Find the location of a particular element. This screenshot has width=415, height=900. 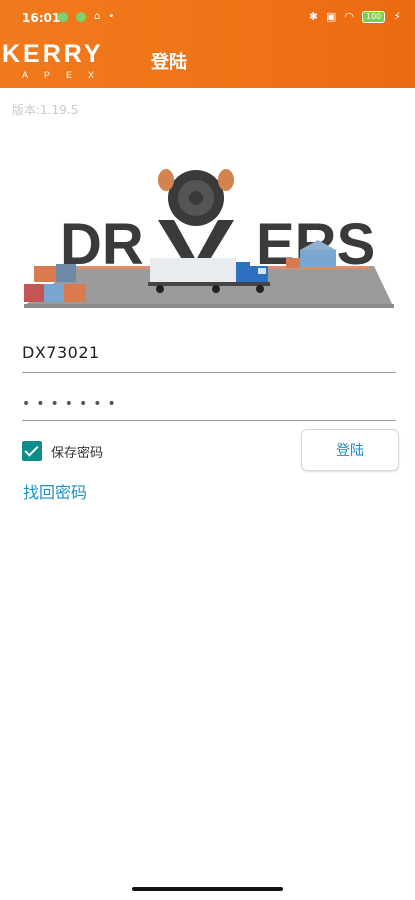

notification-icons: ⌂ • is located at coordinates (86, 17).